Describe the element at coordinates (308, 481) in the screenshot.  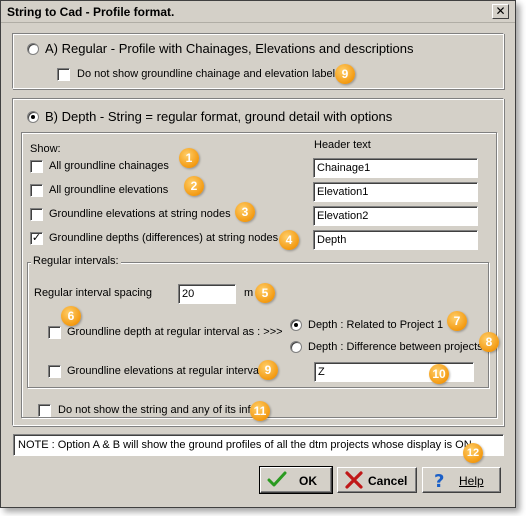
I see `ok-button-label: OK` at that location.